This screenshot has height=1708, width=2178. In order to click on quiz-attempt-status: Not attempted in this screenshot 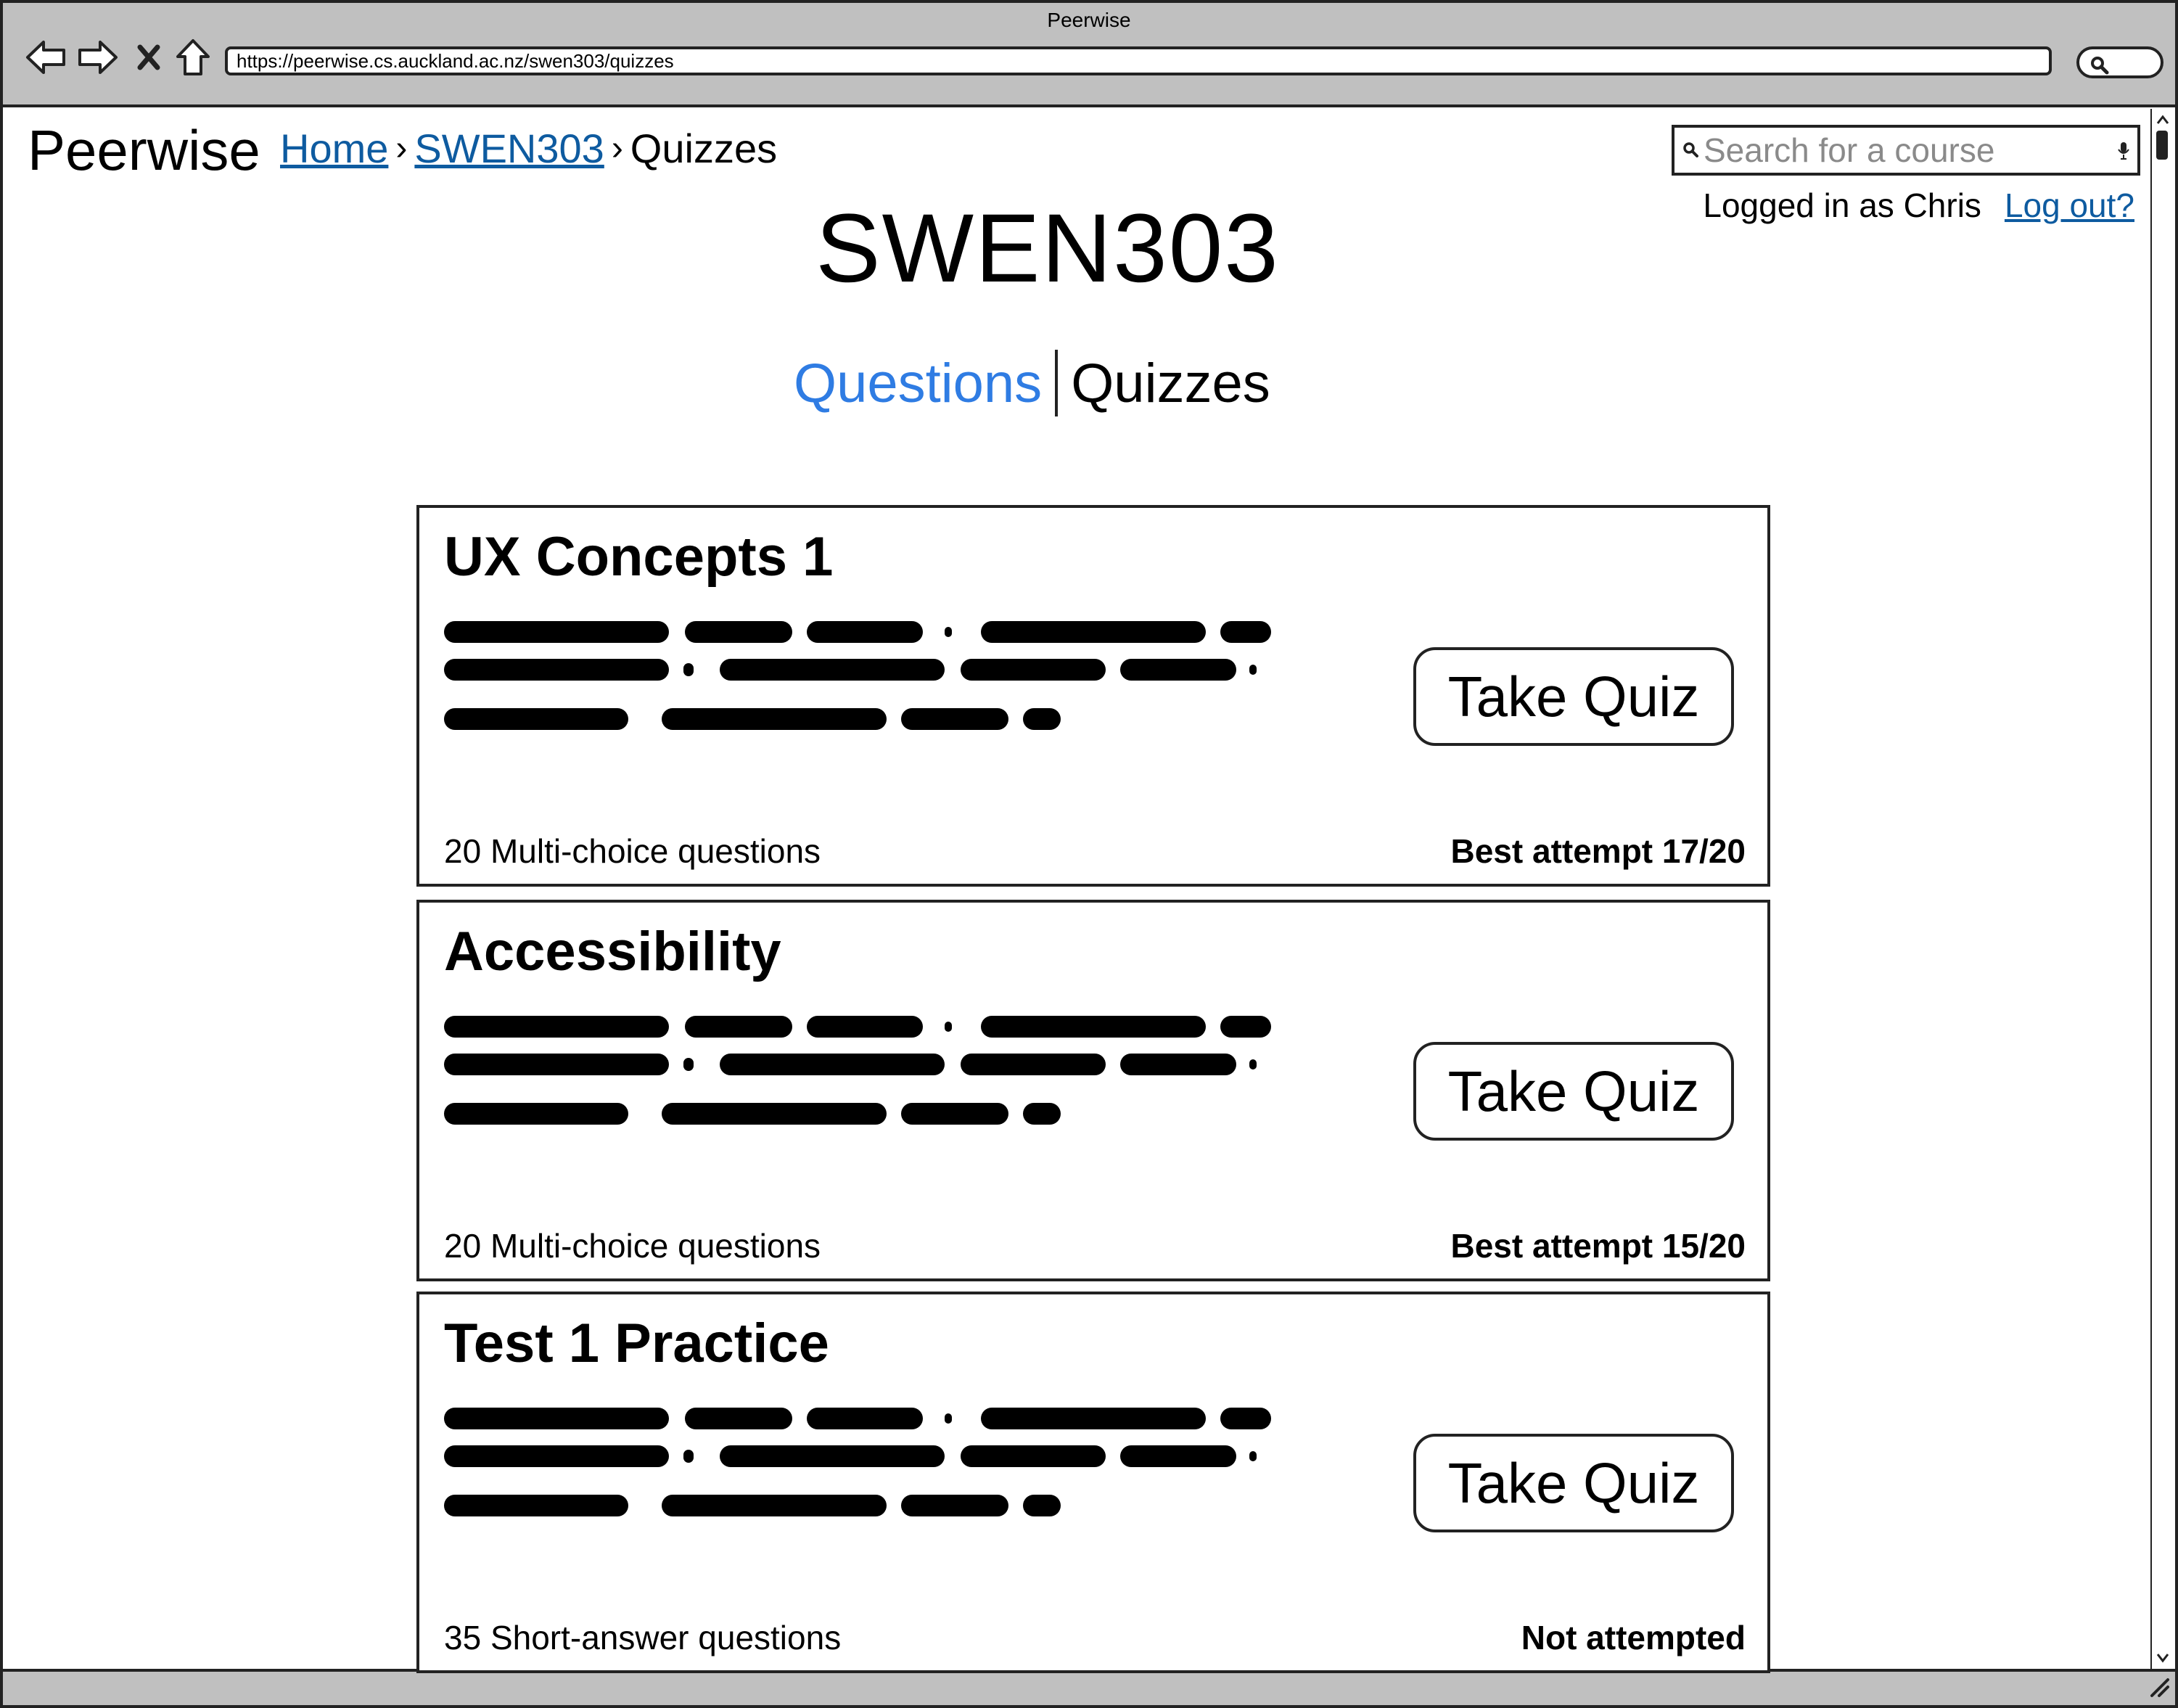, I will do `click(1633, 1637)`.